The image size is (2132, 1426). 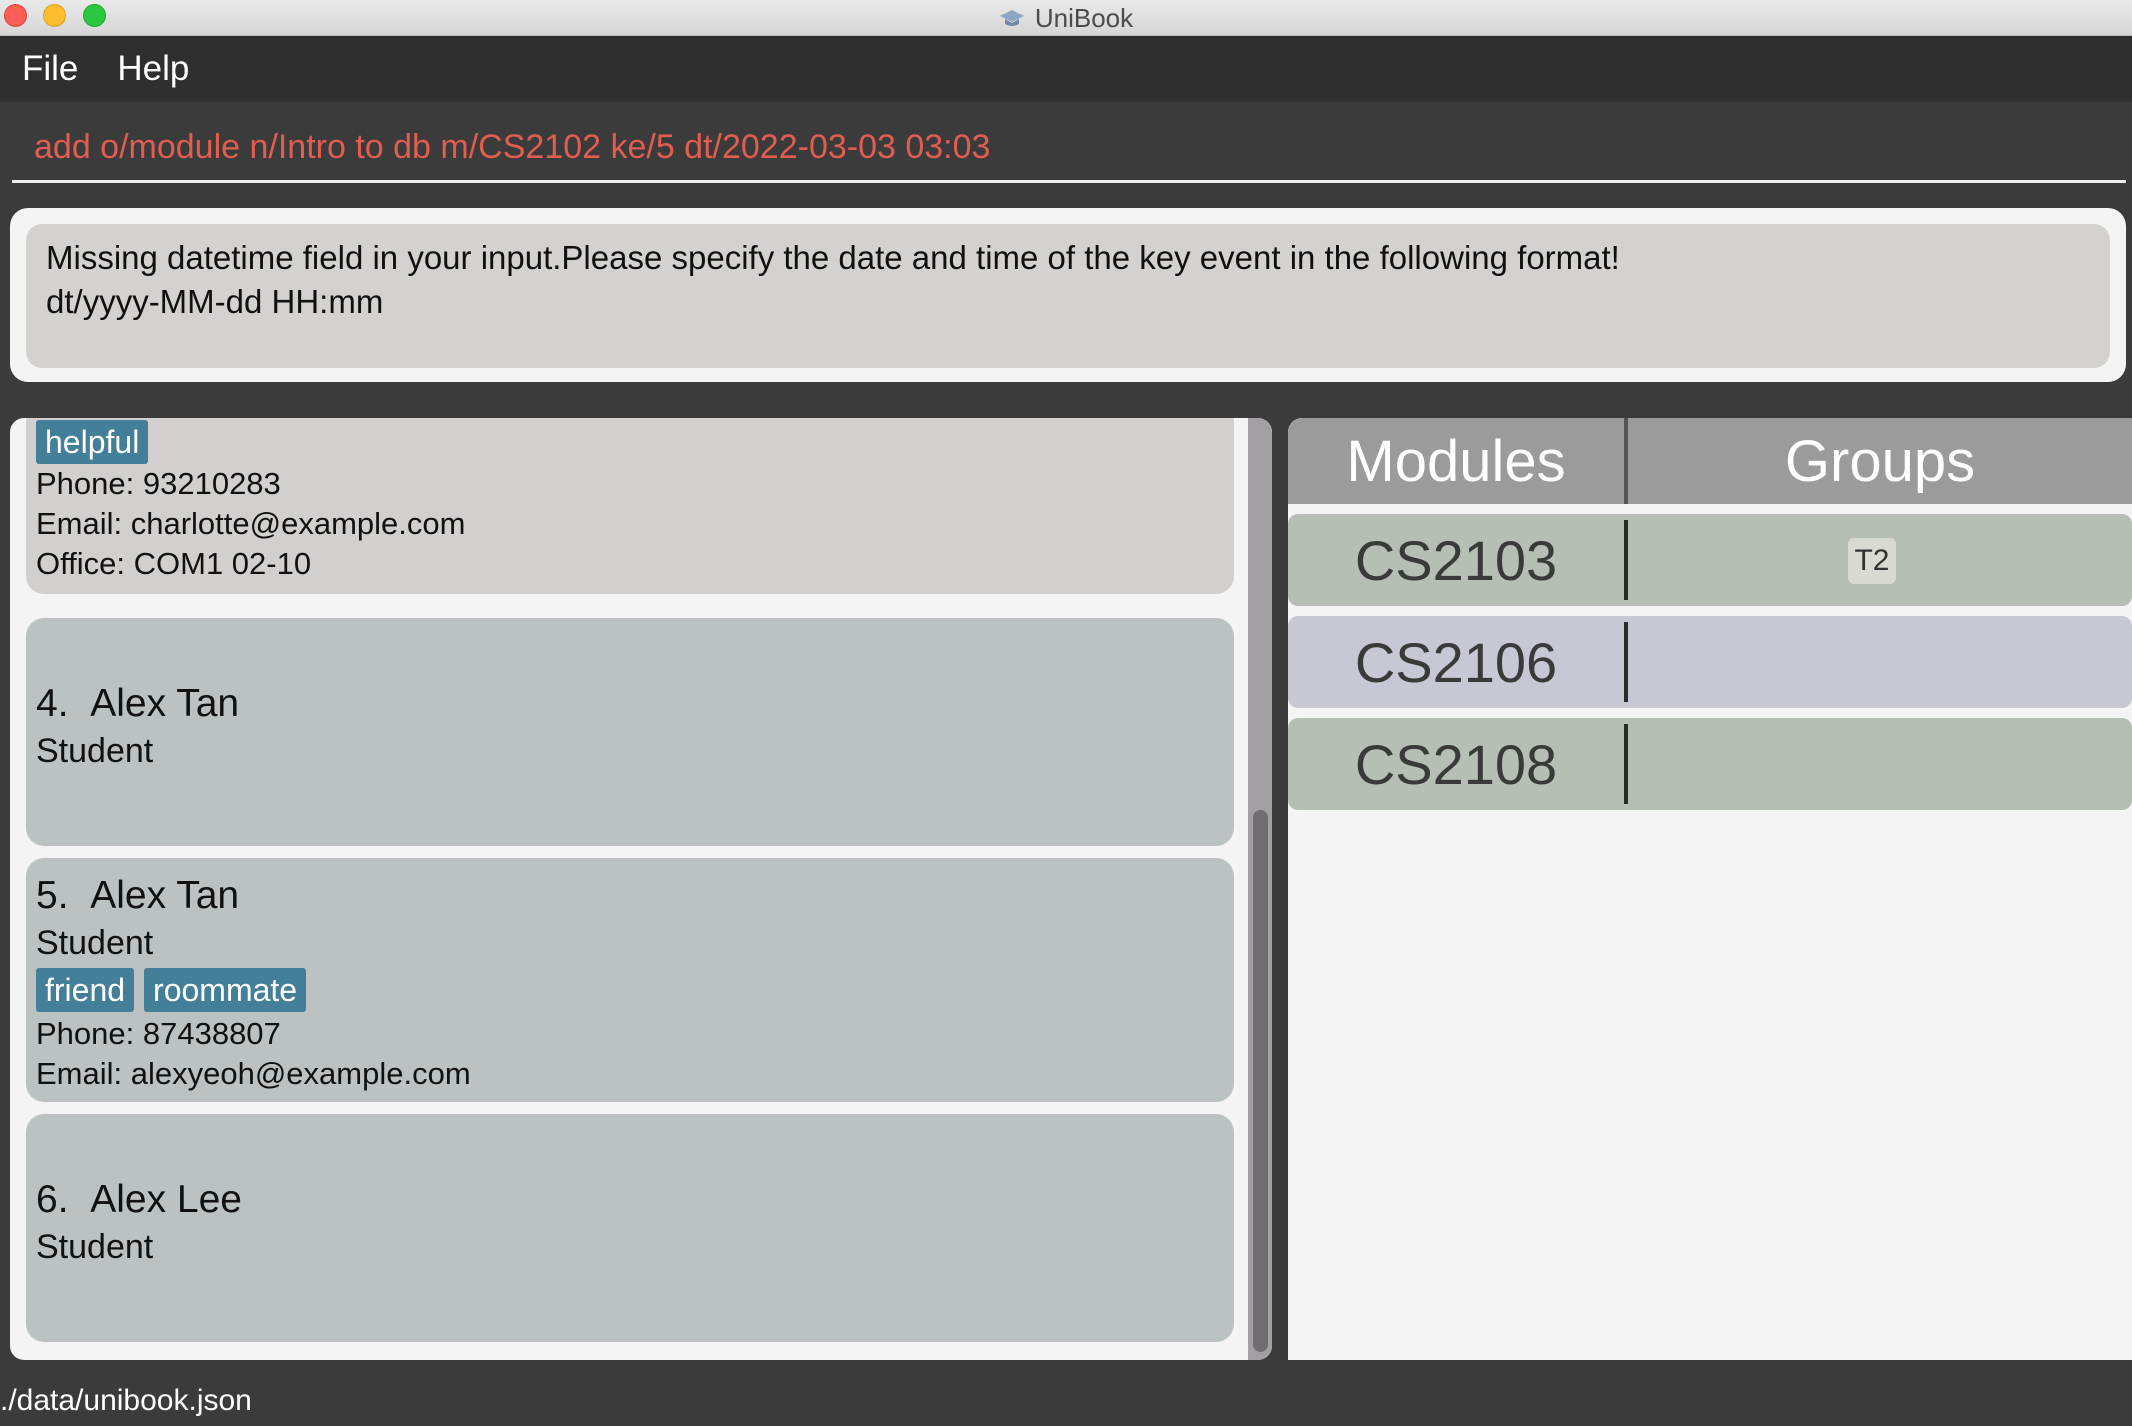 What do you see at coordinates (1710, 764) in the screenshot?
I see `module-row: CS2108` at bounding box center [1710, 764].